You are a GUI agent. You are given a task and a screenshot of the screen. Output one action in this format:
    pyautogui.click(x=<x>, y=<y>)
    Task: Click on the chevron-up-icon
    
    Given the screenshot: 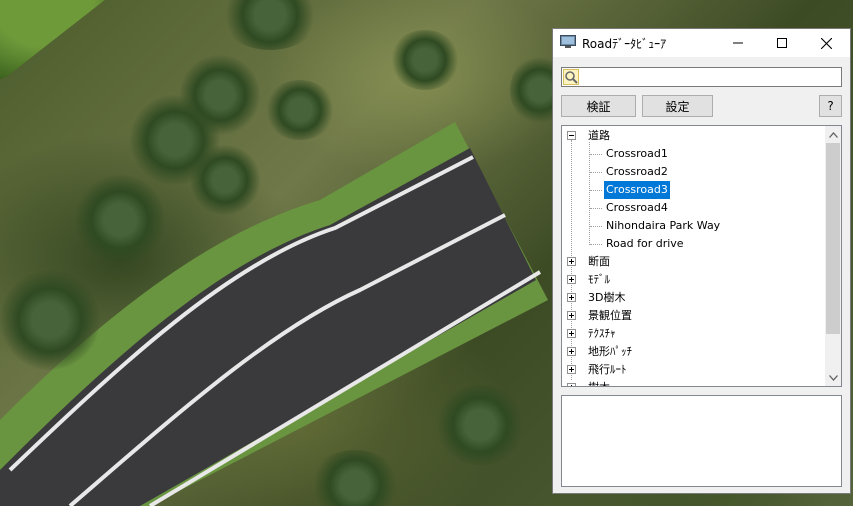 What is the action you would take?
    pyautogui.click(x=833, y=134)
    